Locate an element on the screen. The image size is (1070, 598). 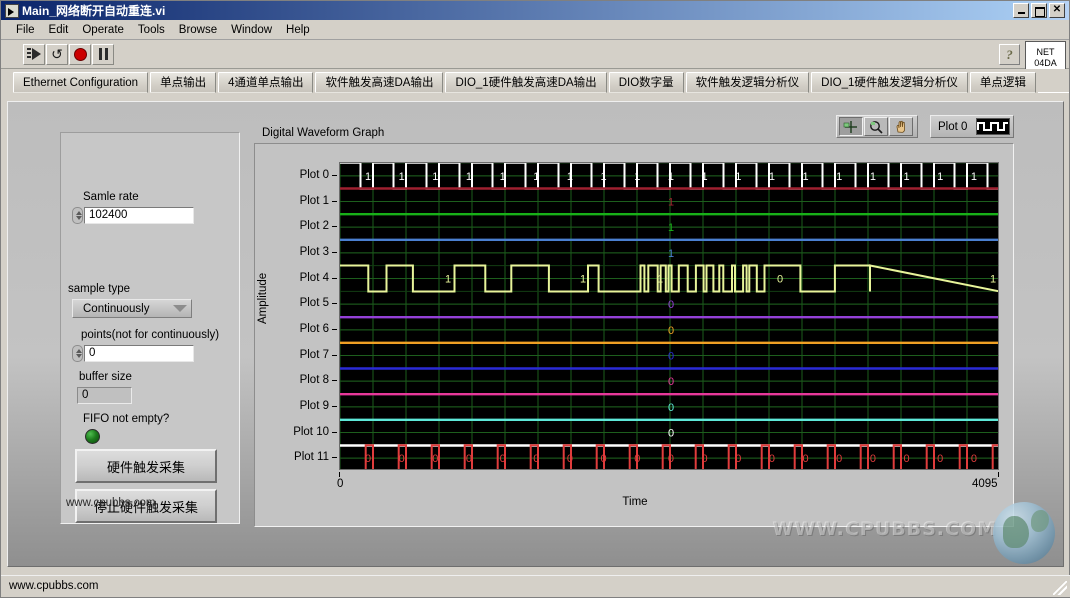
globe-icon is located at coordinates (1024, 533).